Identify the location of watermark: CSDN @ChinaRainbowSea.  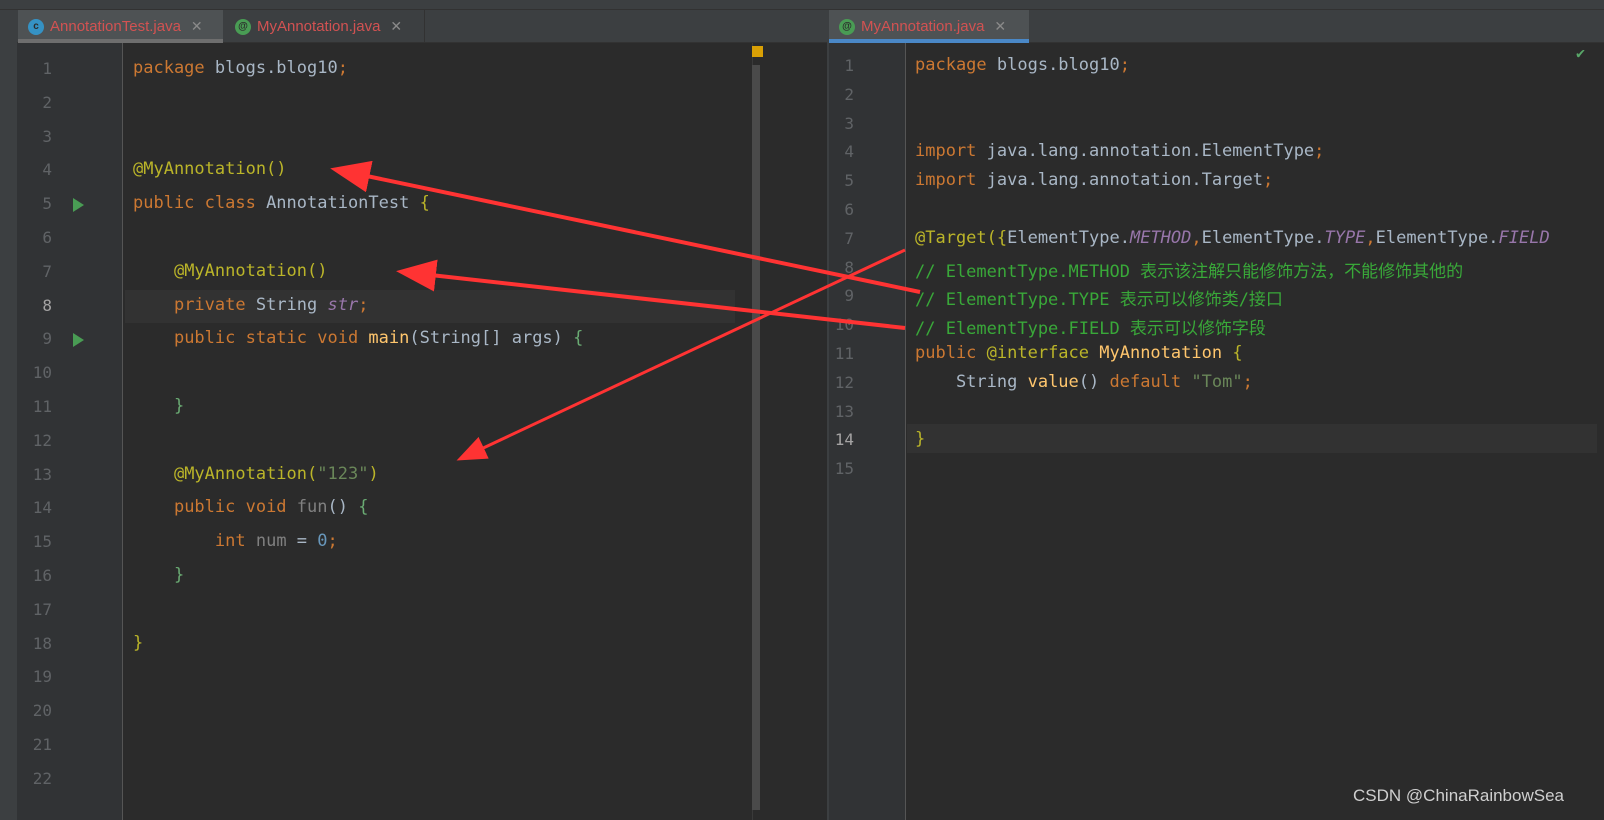
(1458, 795).